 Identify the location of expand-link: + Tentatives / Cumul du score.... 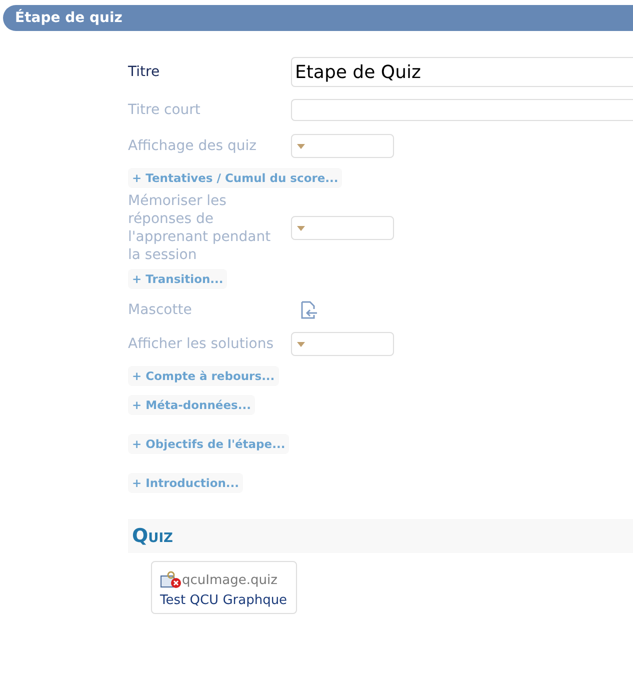
(235, 178).